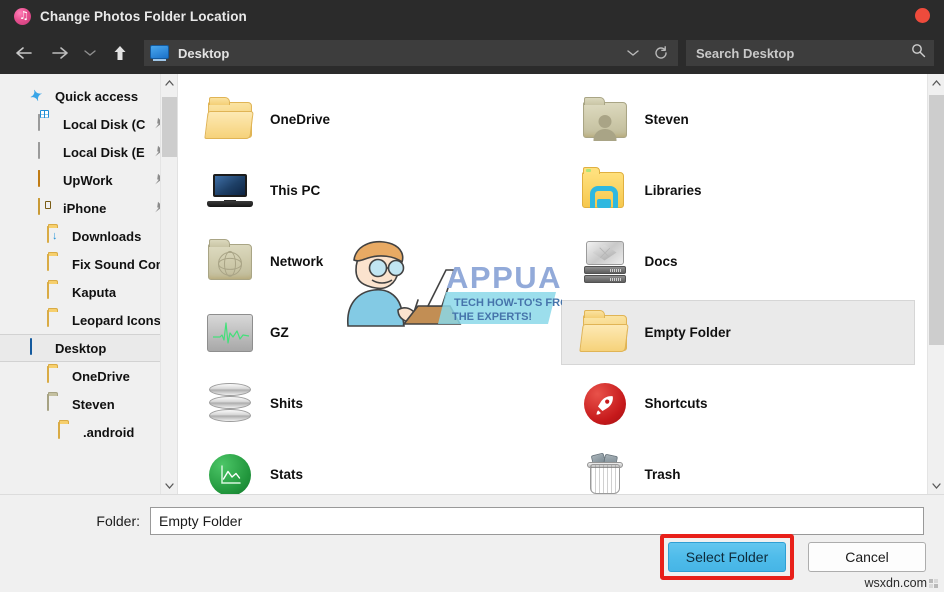 The image size is (944, 592). What do you see at coordinates (537, 521) in the screenshot?
I see `folder-name-input` at bounding box center [537, 521].